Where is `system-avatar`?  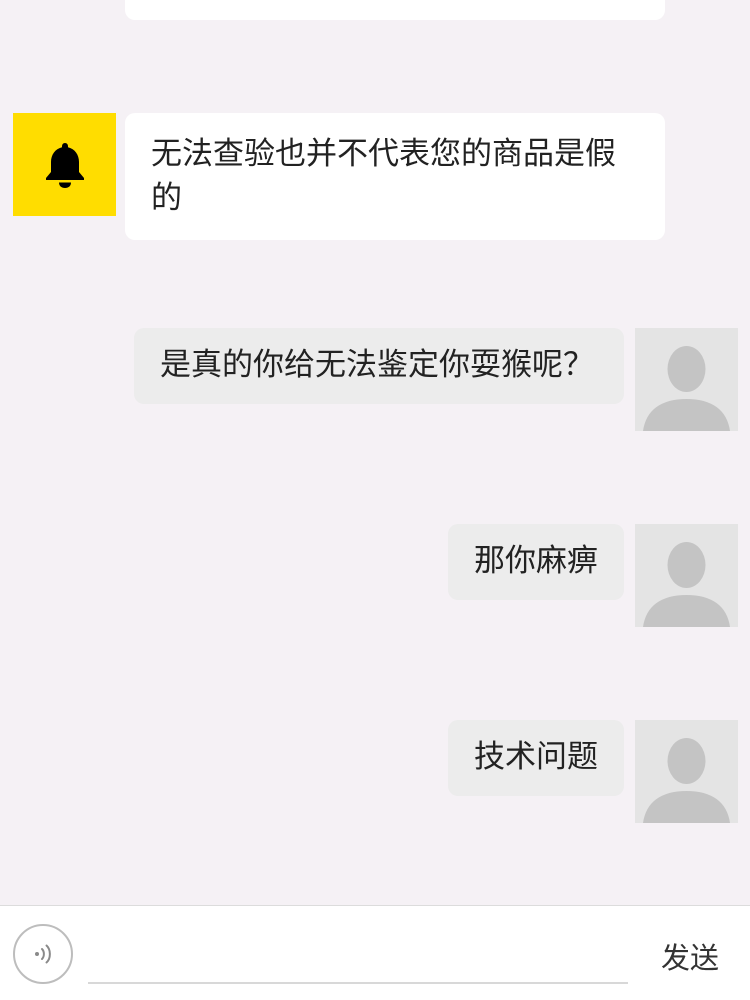 system-avatar is located at coordinates (64, 164).